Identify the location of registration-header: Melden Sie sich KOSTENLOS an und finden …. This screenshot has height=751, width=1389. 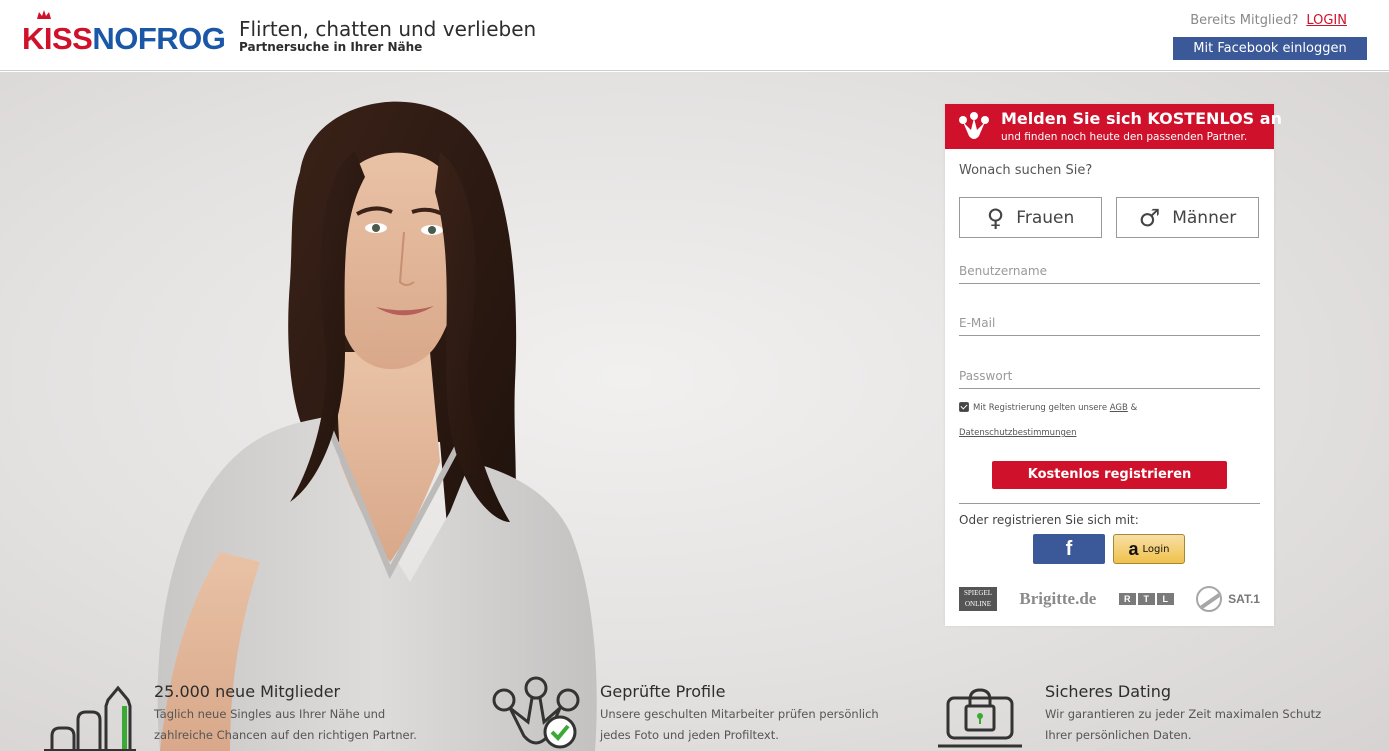
(1113, 126).